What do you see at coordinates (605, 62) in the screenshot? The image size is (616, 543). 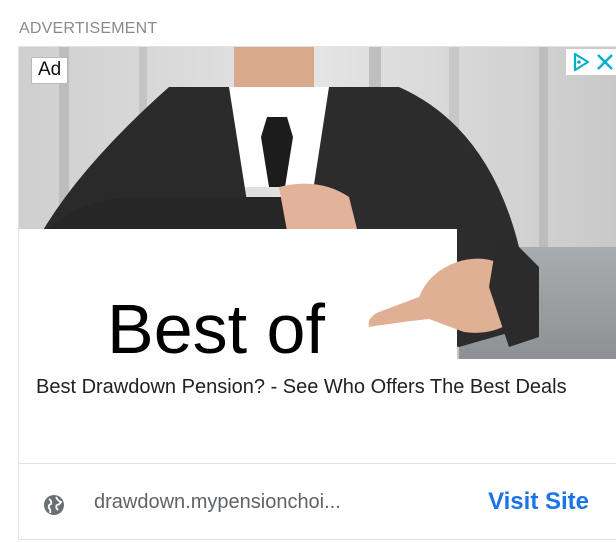 I see `close-icon` at bounding box center [605, 62].